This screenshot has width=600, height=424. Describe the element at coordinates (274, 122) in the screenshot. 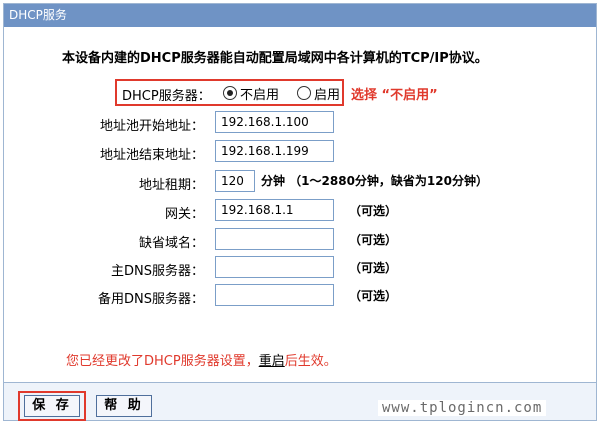

I see `pool-start-input: 192.168.1.100` at that location.